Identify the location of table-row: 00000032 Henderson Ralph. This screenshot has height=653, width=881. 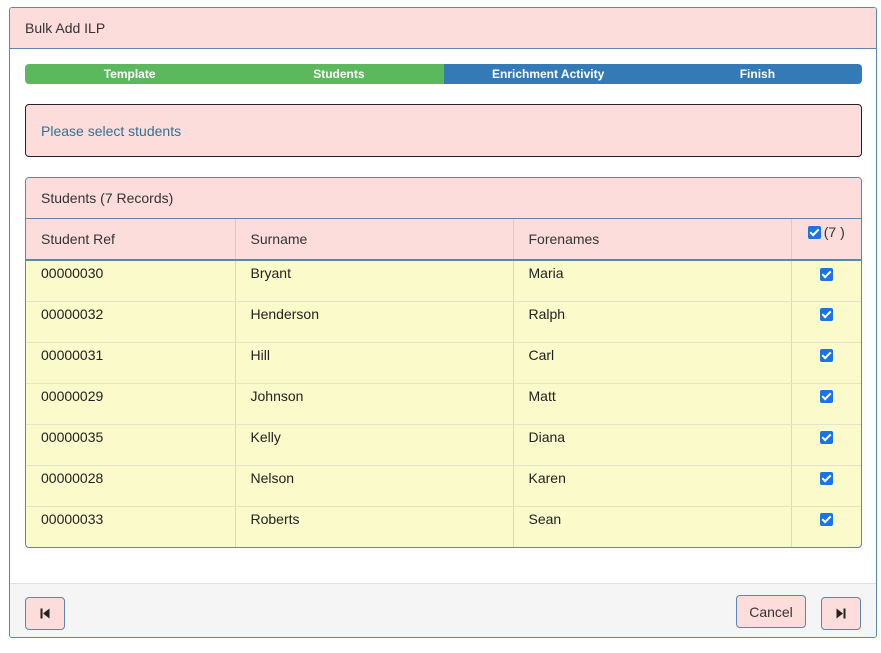
(443, 322).